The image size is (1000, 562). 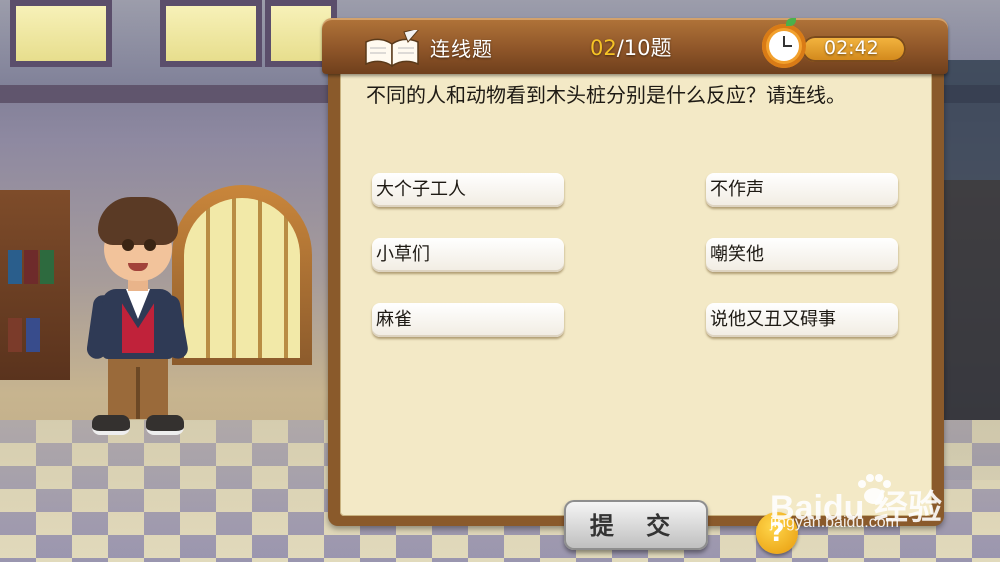 What do you see at coordinates (802, 320) in the screenshot?
I see `right-option: 说他又丑又碍事` at bounding box center [802, 320].